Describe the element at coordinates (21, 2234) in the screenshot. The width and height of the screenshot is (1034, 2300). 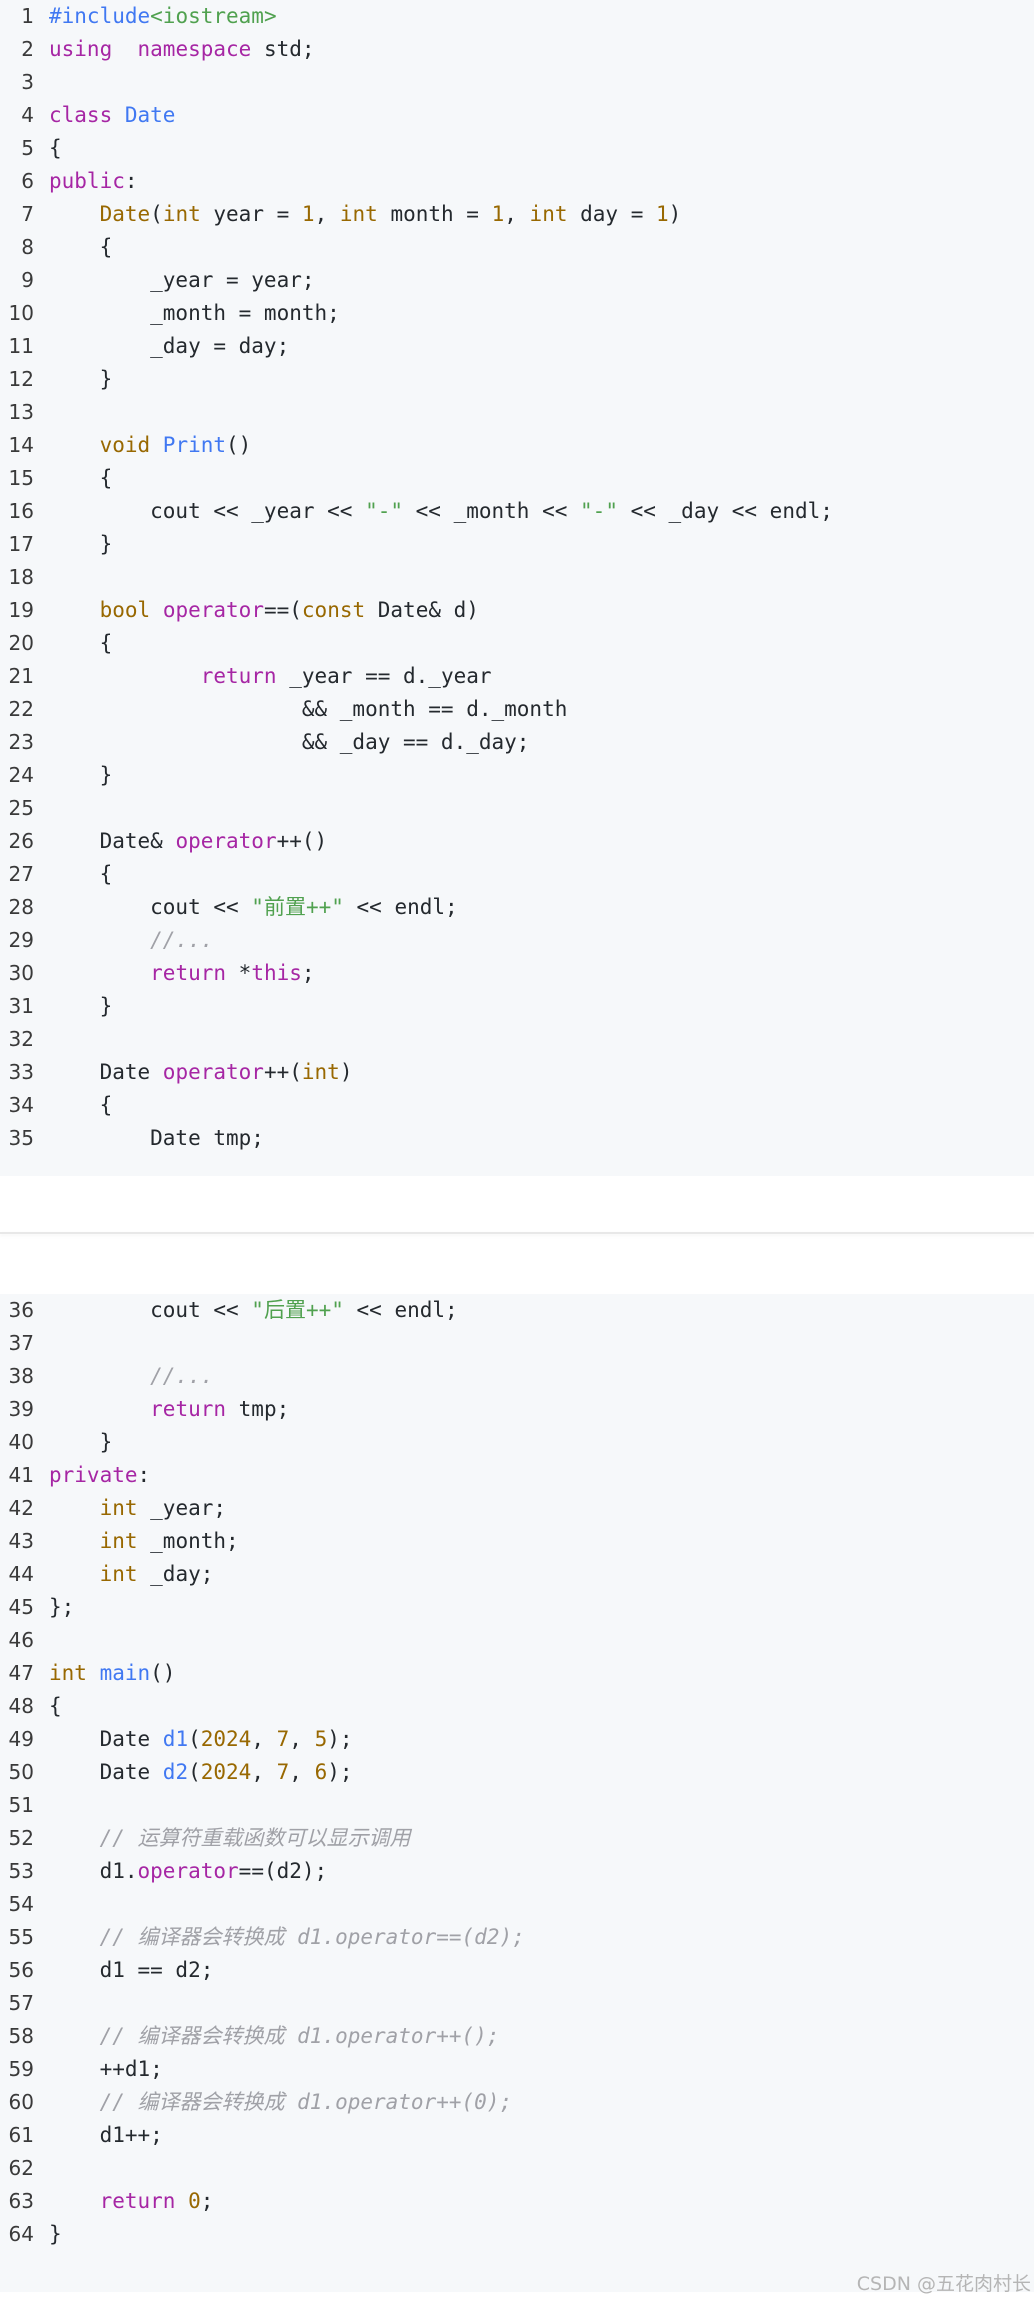
I see `line-number: 64` at that location.